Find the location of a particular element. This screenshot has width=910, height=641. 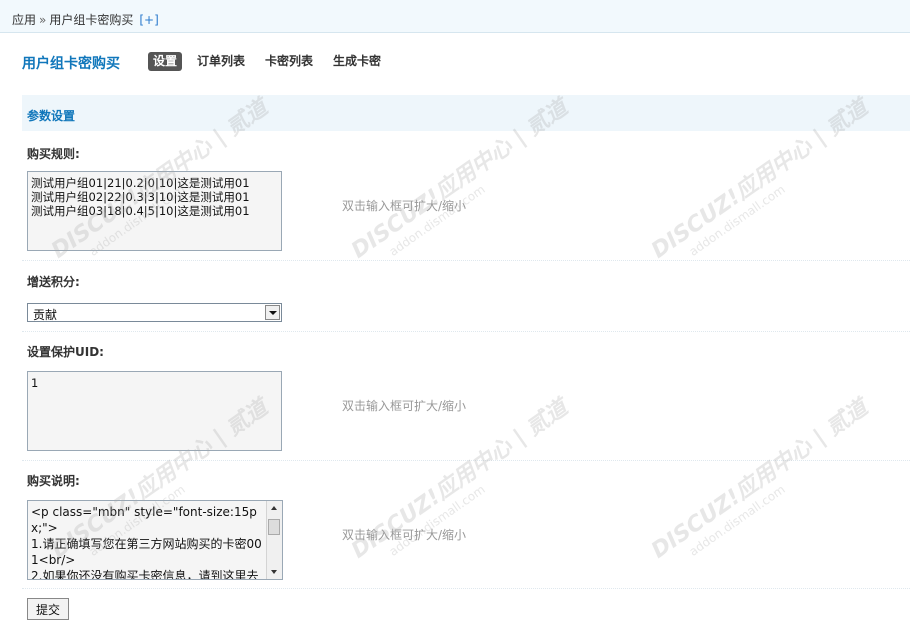

breadcrumb: 应用» 用户组卡密购买 [+] is located at coordinates (85, 19).